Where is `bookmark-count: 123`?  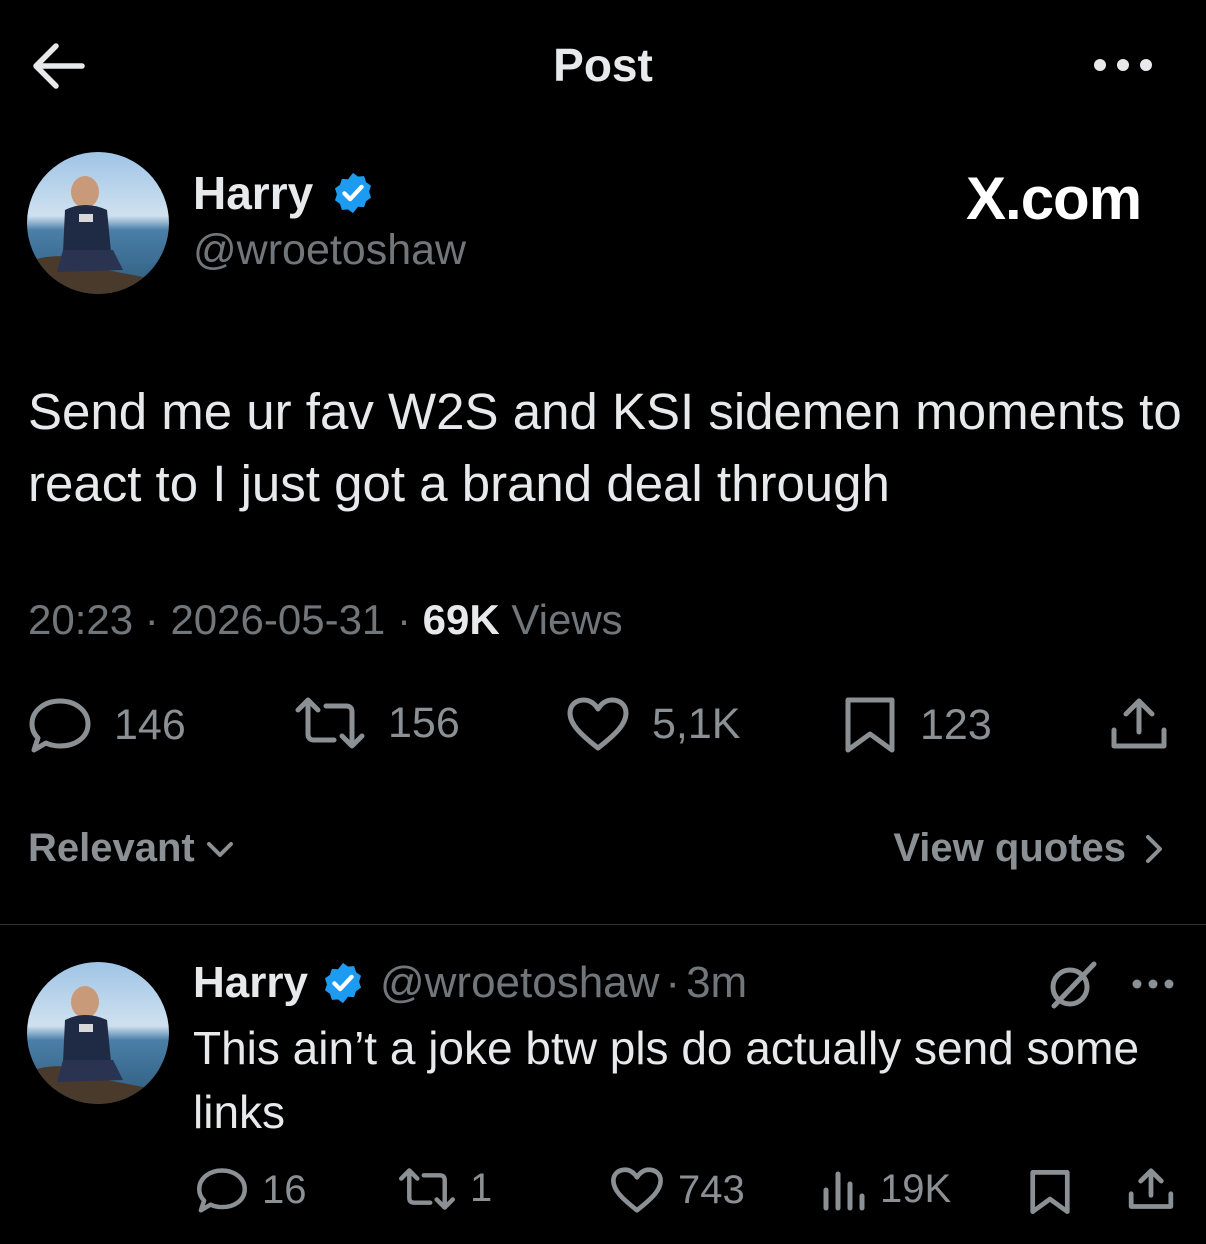 bookmark-count: 123 is located at coordinates (956, 724).